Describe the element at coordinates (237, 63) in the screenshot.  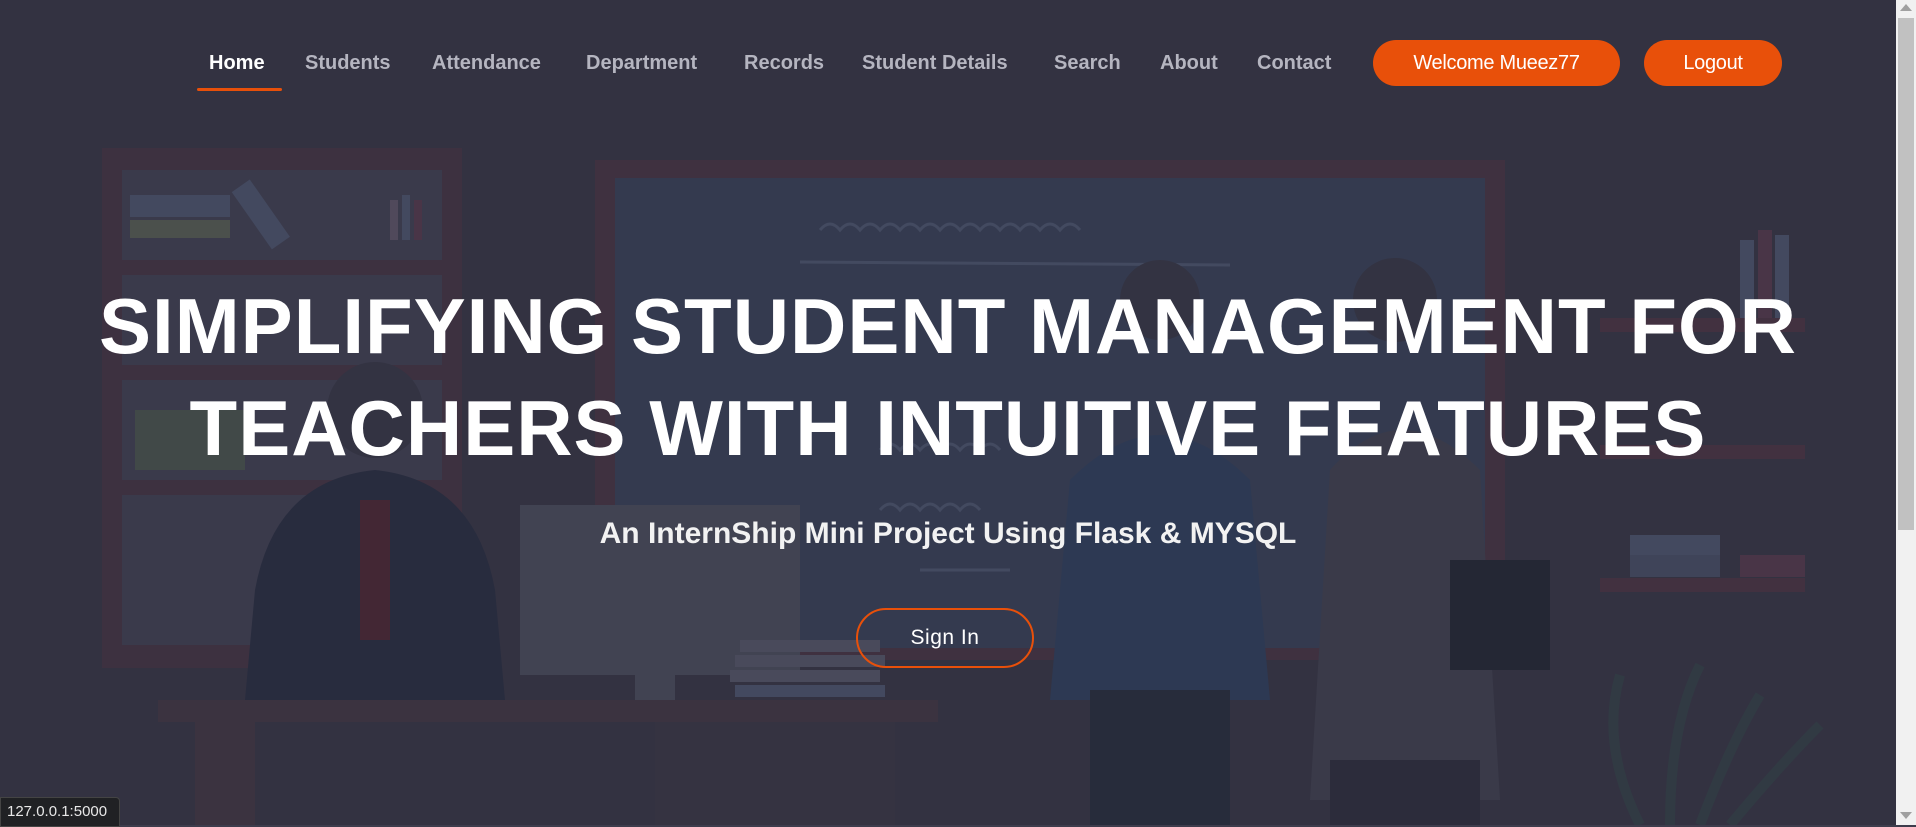
I see `nav-link-home: Home` at that location.